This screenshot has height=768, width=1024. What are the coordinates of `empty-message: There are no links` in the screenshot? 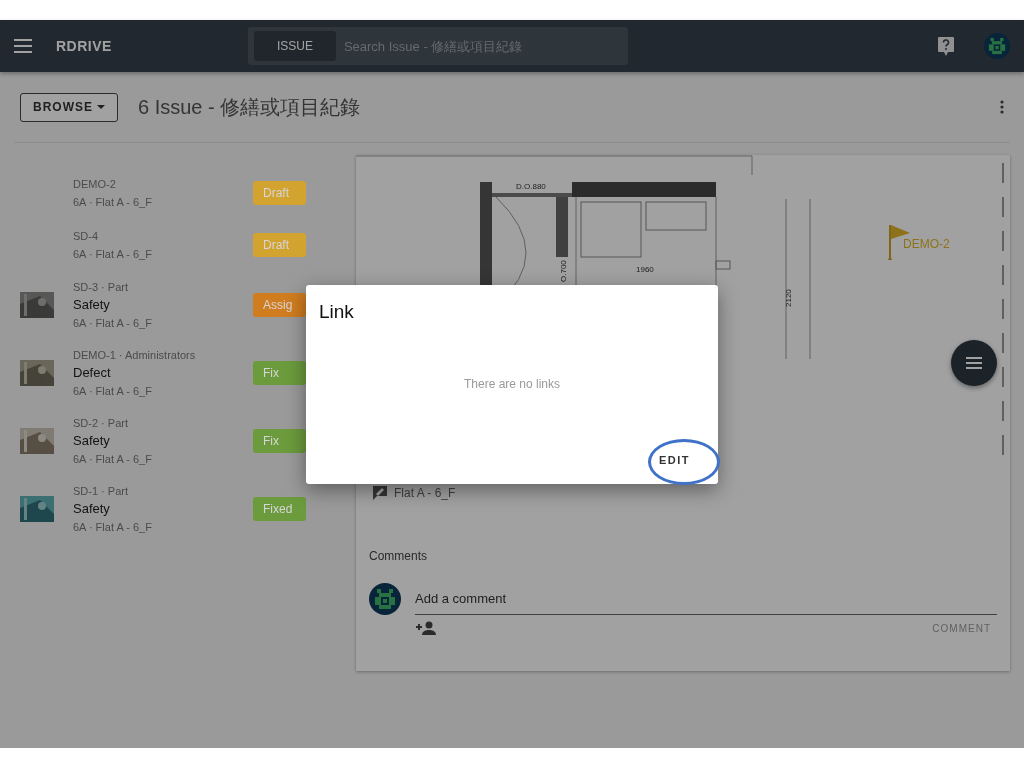 It's located at (511, 384).